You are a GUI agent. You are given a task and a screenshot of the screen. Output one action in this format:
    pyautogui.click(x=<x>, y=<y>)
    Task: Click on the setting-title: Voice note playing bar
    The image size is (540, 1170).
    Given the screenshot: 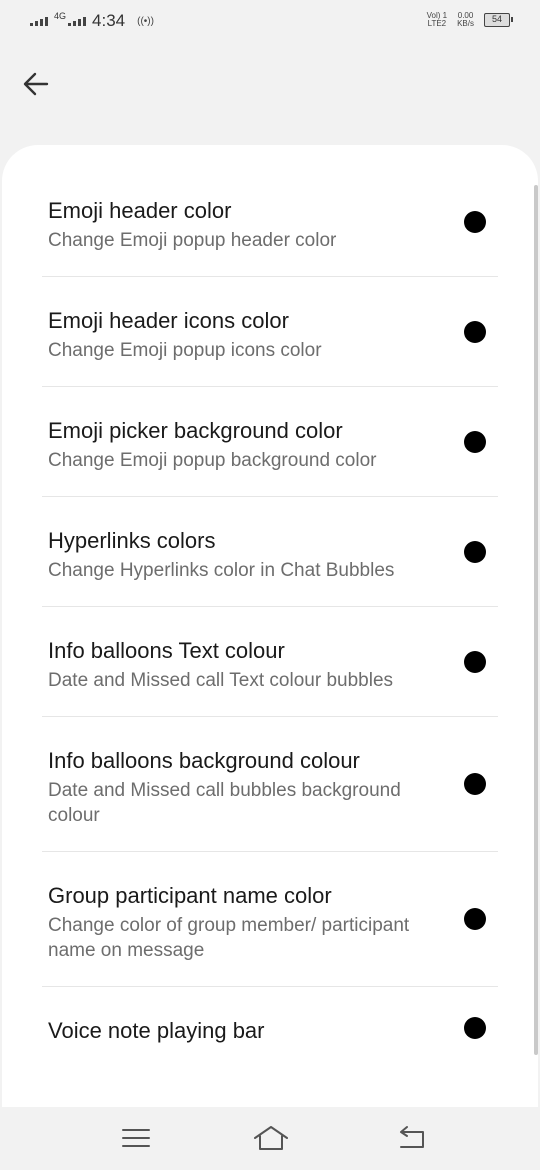 What is the action you would take?
    pyautogui.click(x=156, y=1030)
    